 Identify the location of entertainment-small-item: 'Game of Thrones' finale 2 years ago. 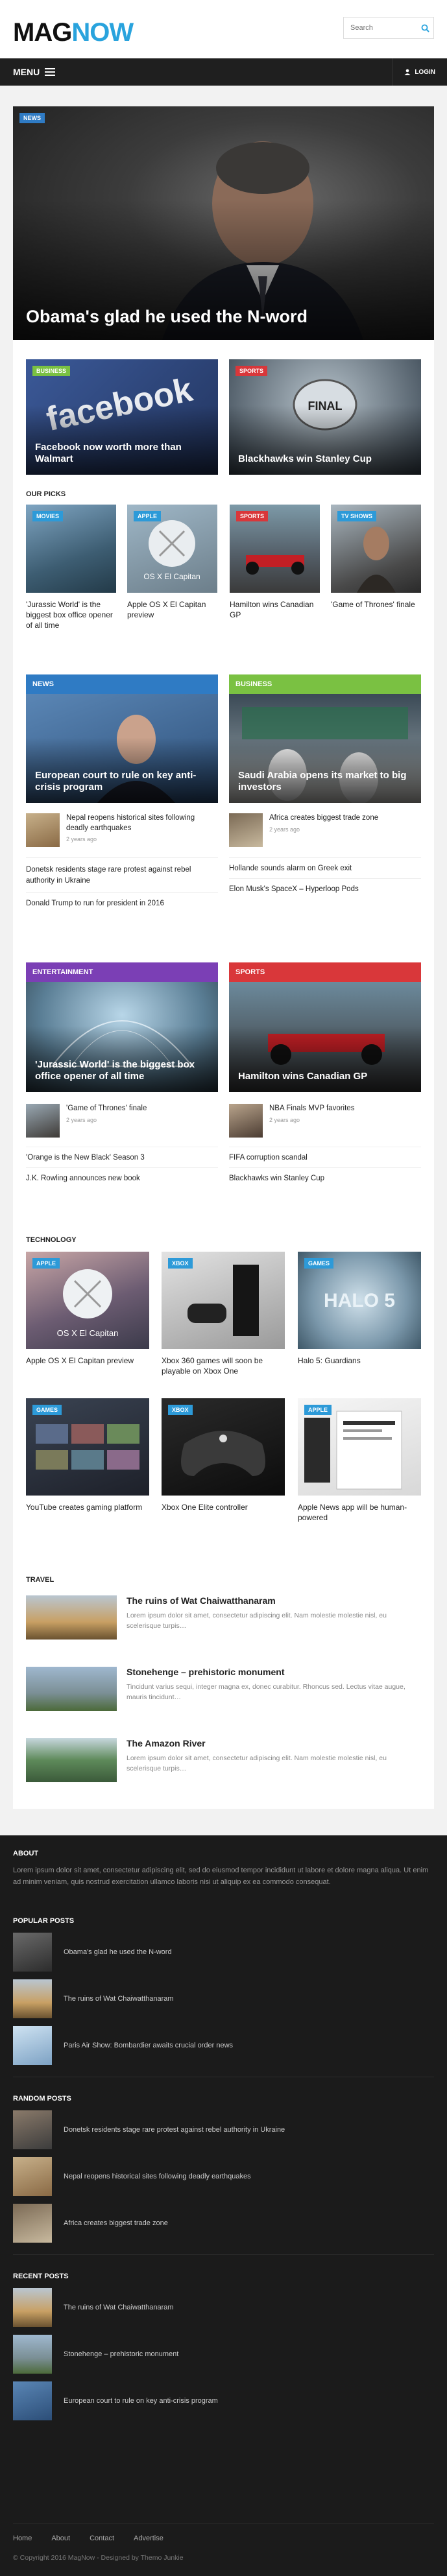
(122, 1121).